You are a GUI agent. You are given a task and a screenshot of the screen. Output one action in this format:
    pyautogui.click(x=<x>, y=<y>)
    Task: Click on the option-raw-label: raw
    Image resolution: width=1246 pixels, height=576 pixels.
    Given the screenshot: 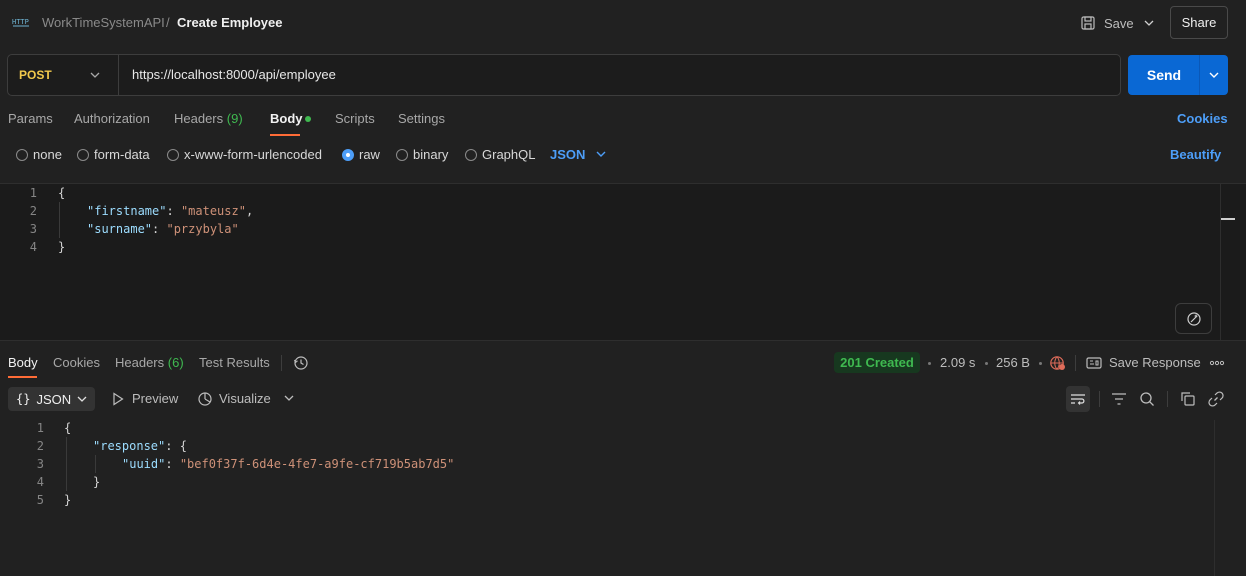 What is the action you would take?
    pyautogui.click(x=369, y=154)
    